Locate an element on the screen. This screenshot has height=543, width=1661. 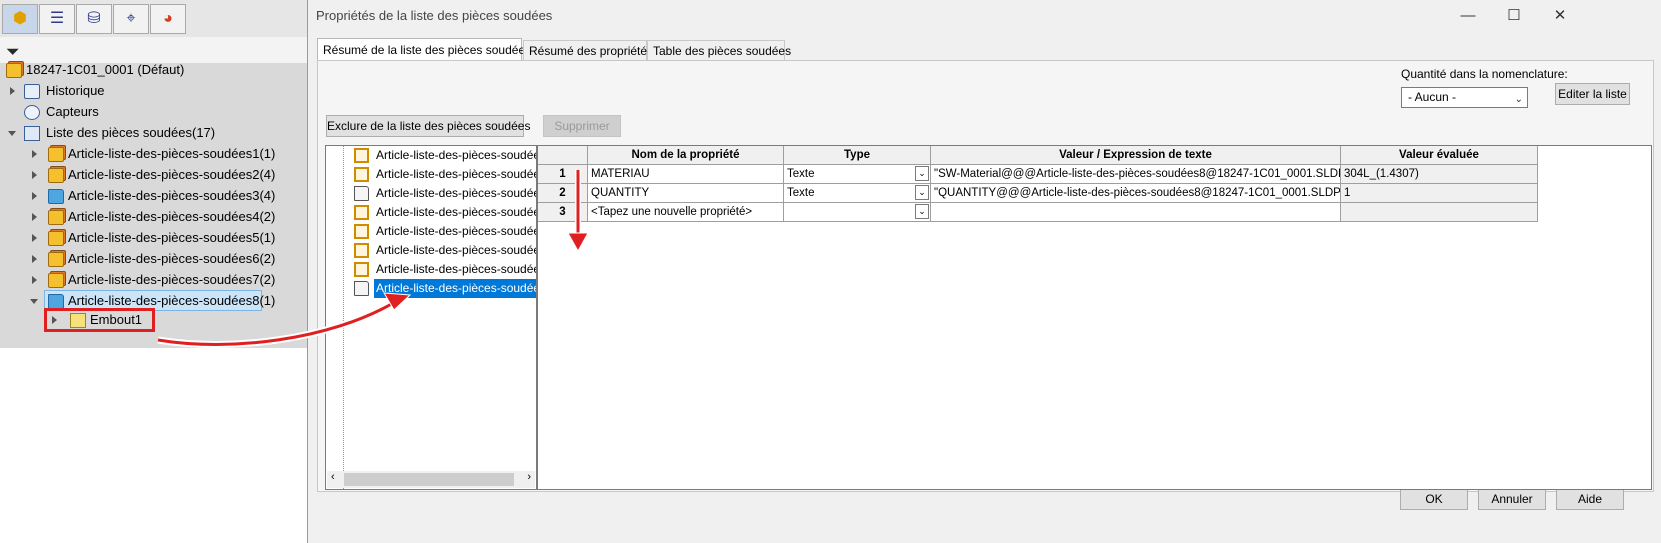
row-number: 3 is located at coordinates (563, 212).